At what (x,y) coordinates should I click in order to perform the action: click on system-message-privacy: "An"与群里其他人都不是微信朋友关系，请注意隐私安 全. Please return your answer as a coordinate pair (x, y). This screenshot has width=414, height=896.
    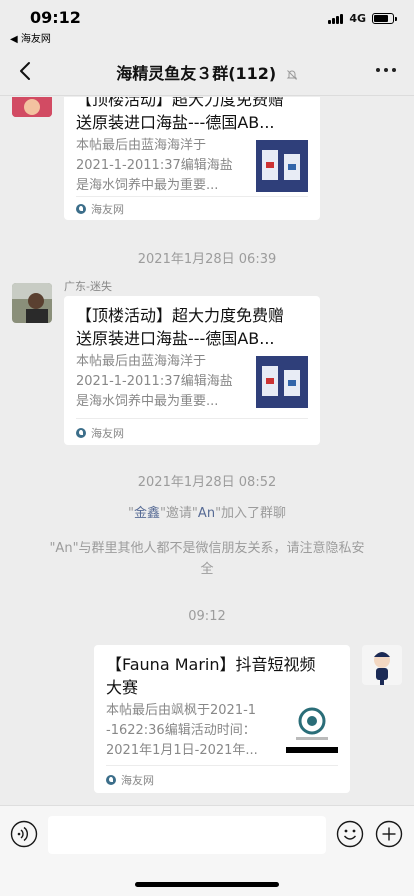
    Looking at the image, I should click on (207, 559).